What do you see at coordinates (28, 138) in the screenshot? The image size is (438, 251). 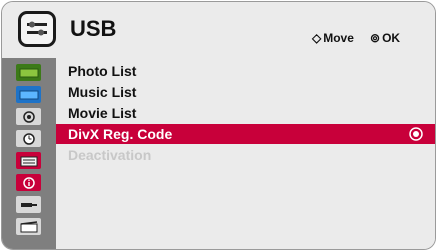 I see `time-icon` at bounding box center [28, 138].